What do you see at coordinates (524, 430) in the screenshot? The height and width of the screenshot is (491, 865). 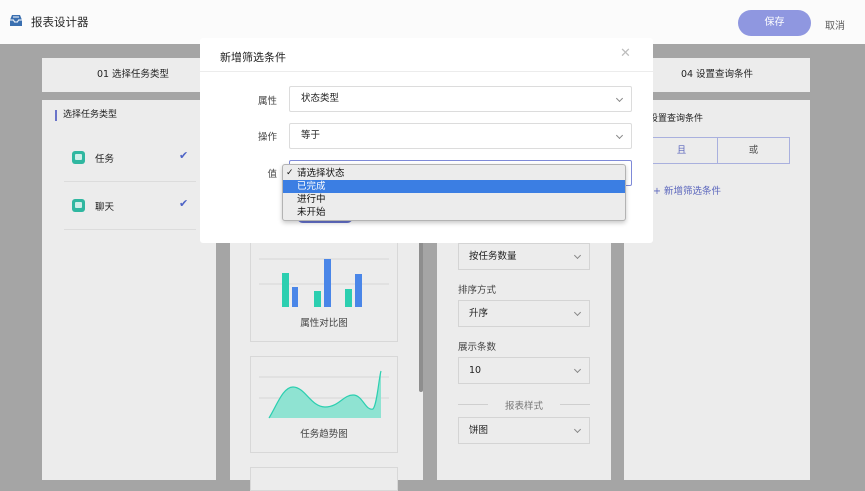 I see `style-select: 饼图` at bounding box center [524, 430].